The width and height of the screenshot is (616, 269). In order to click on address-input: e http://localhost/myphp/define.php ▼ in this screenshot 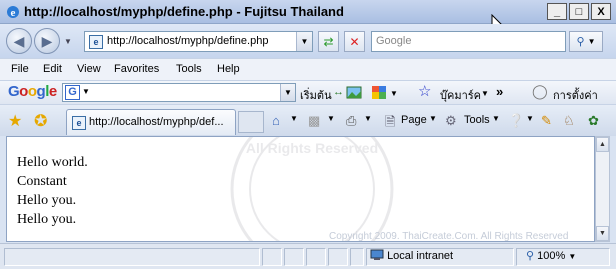, I will do `click(198, 41)`.